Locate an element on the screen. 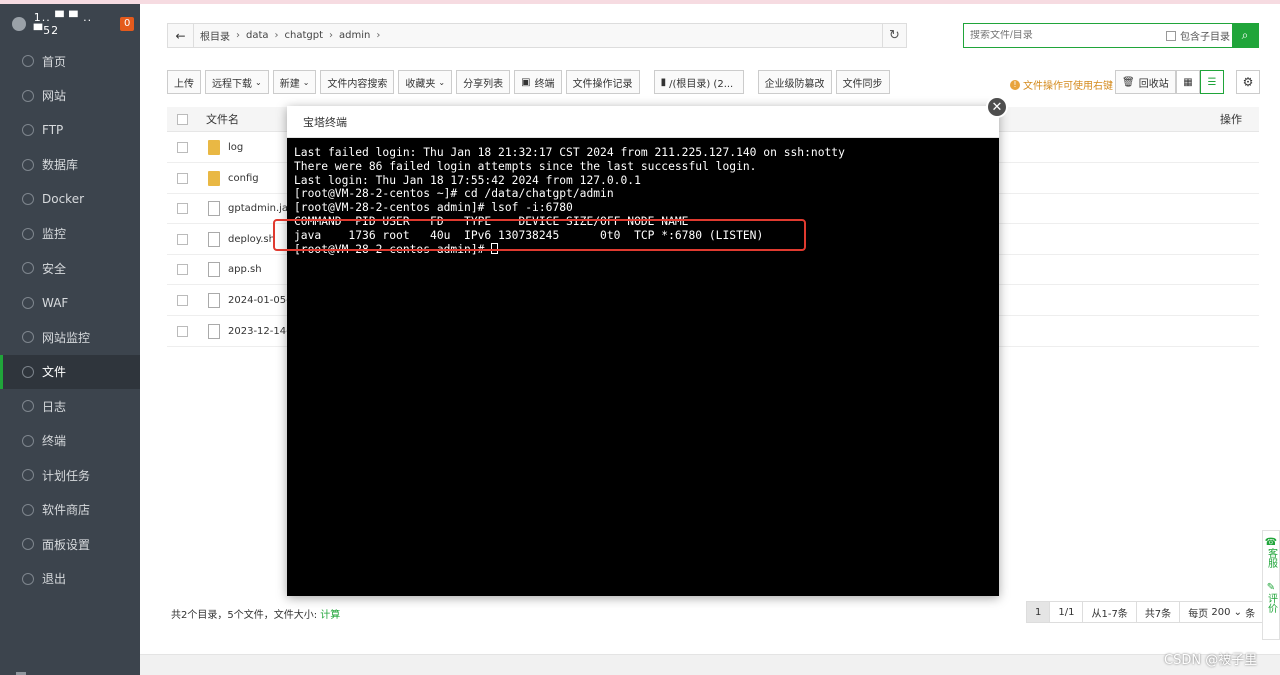 This screenshot has width=1280, height=675. info-icon: ! is located at coordinates (1015, 84).